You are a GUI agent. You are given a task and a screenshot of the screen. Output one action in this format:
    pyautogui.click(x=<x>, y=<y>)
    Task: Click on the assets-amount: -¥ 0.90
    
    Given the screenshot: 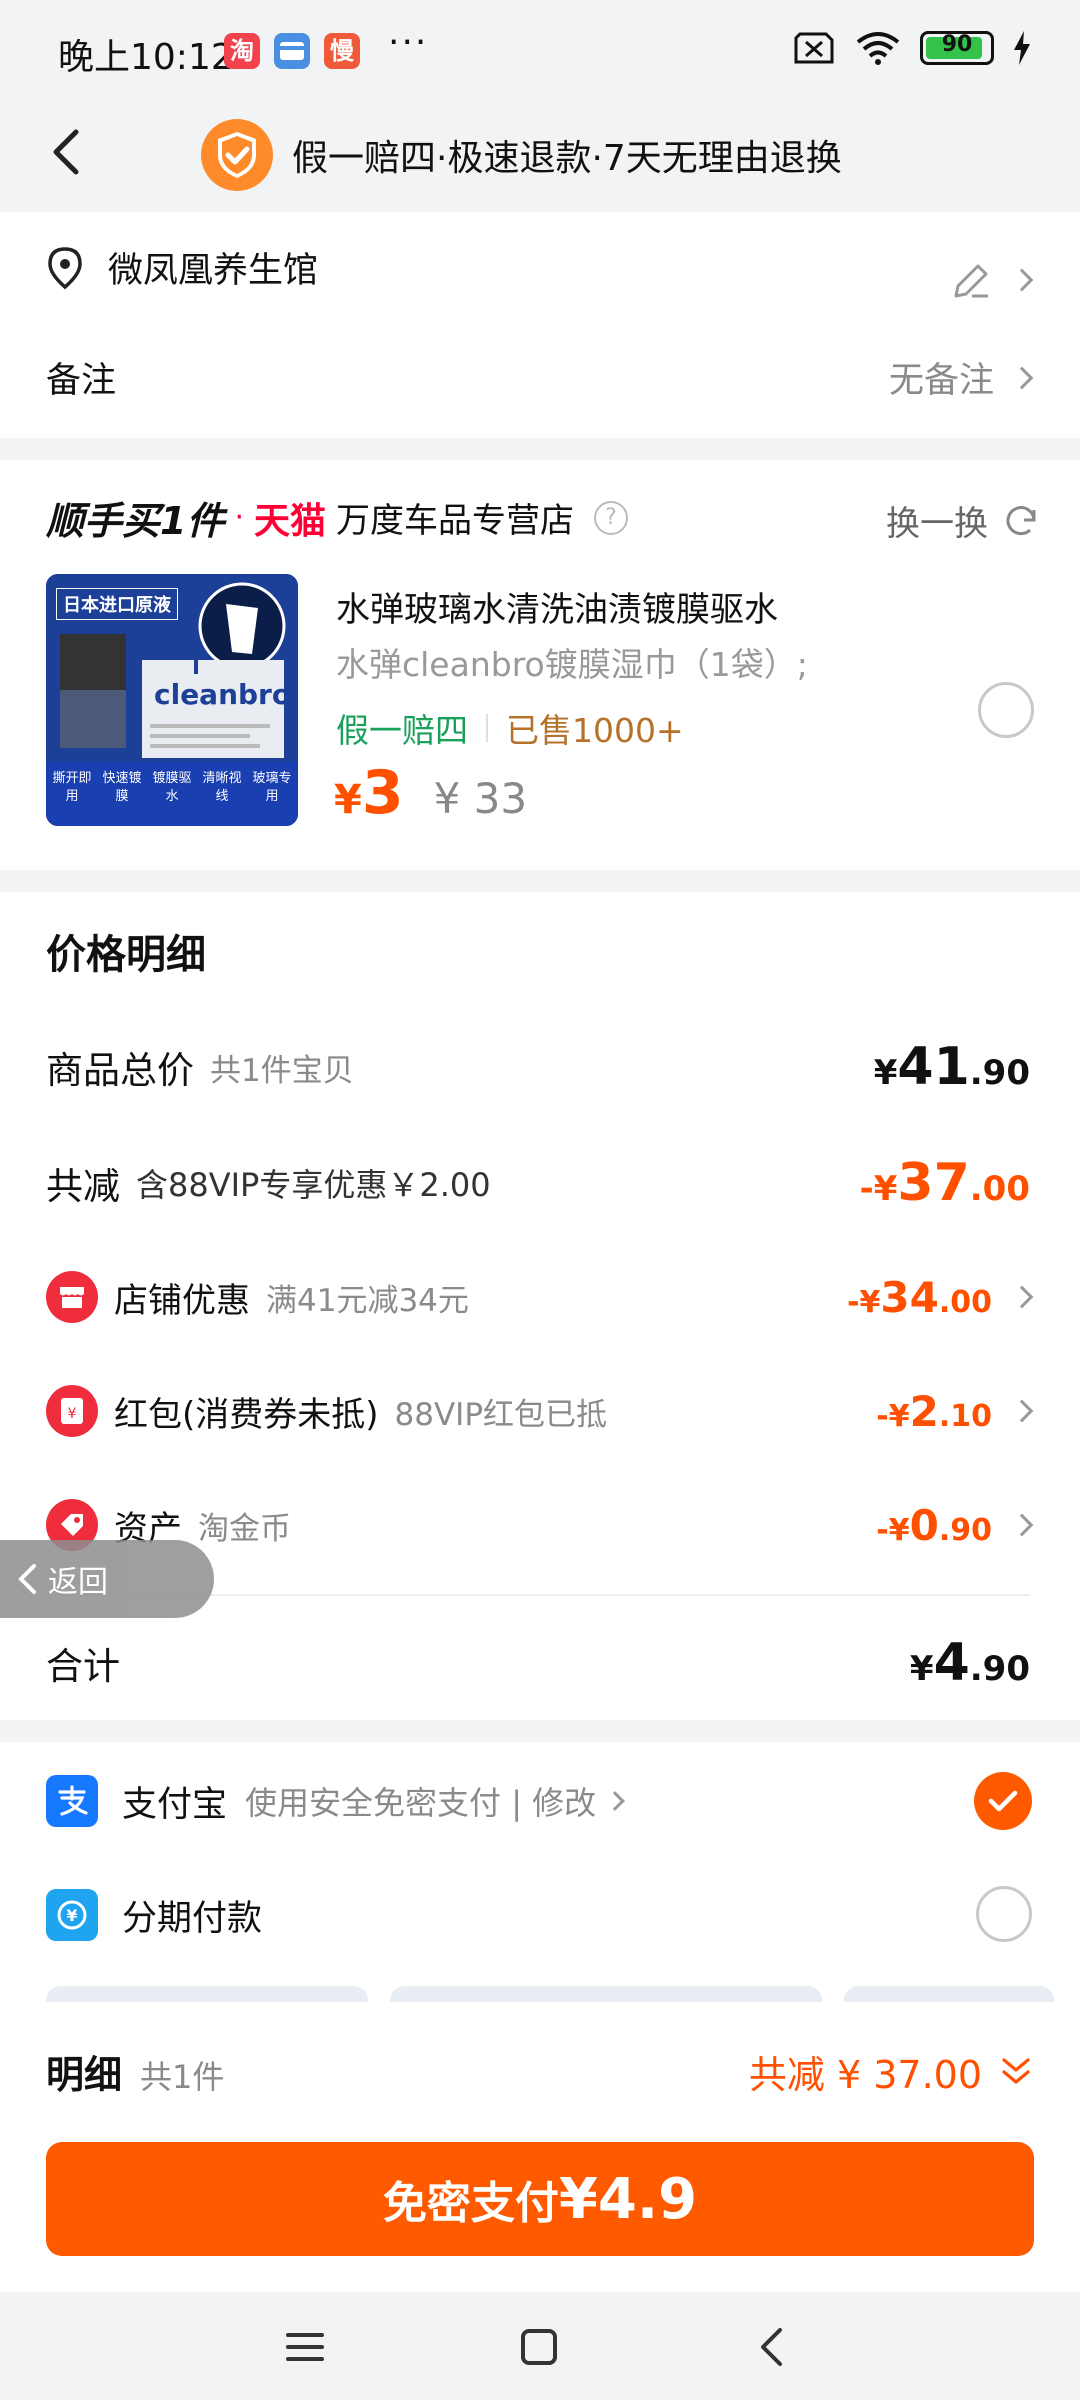 What is the action you would take?
    pyautogui.click(x=934, y=1525)
    